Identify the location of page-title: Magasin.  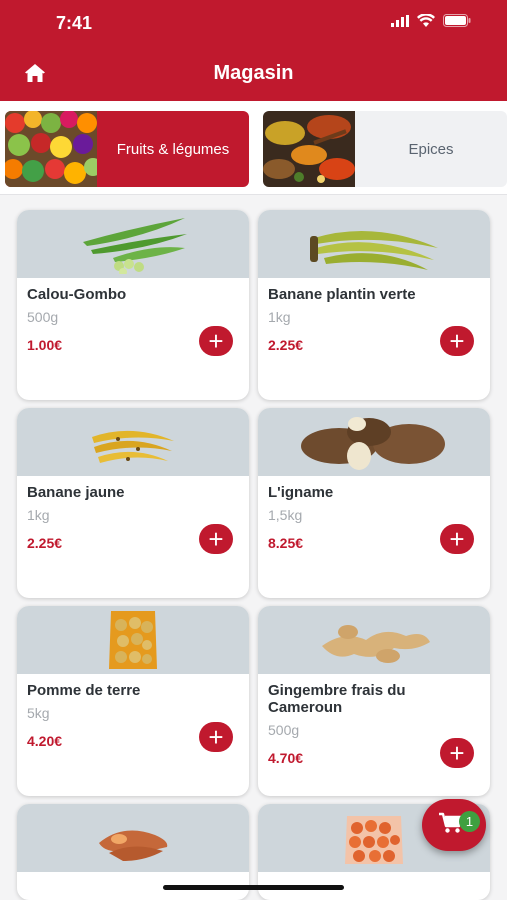
(253, 73).